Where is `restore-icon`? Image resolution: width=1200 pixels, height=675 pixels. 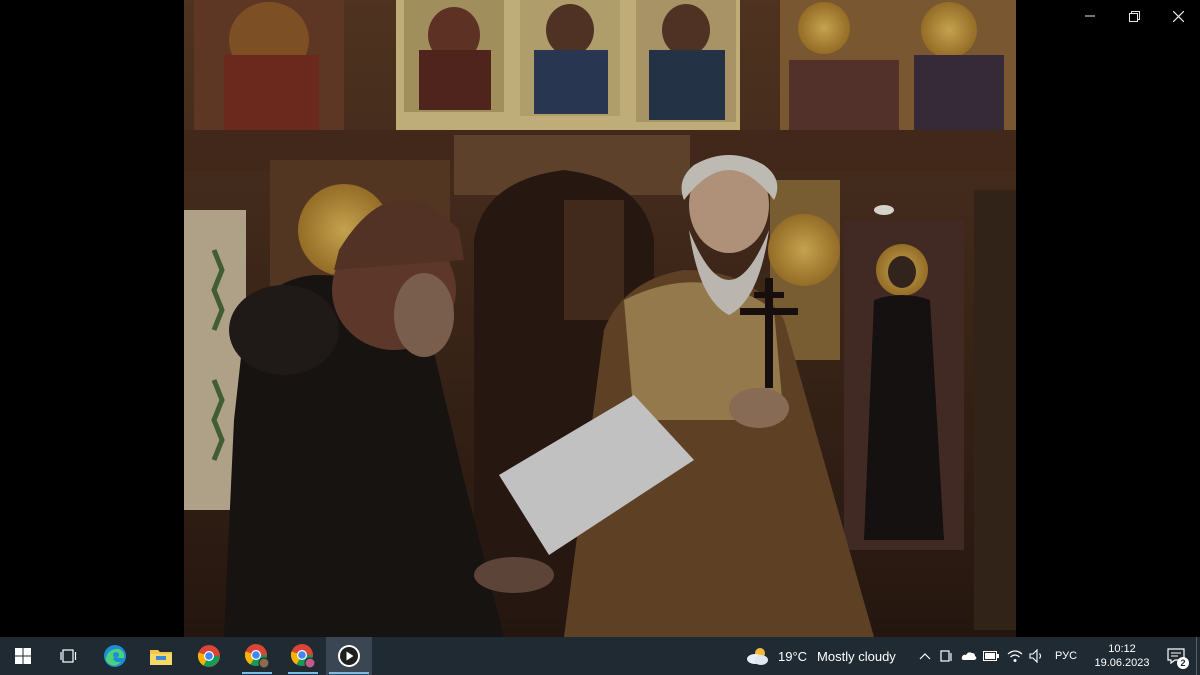 restore-icon is located at coordinates (1134, 16).